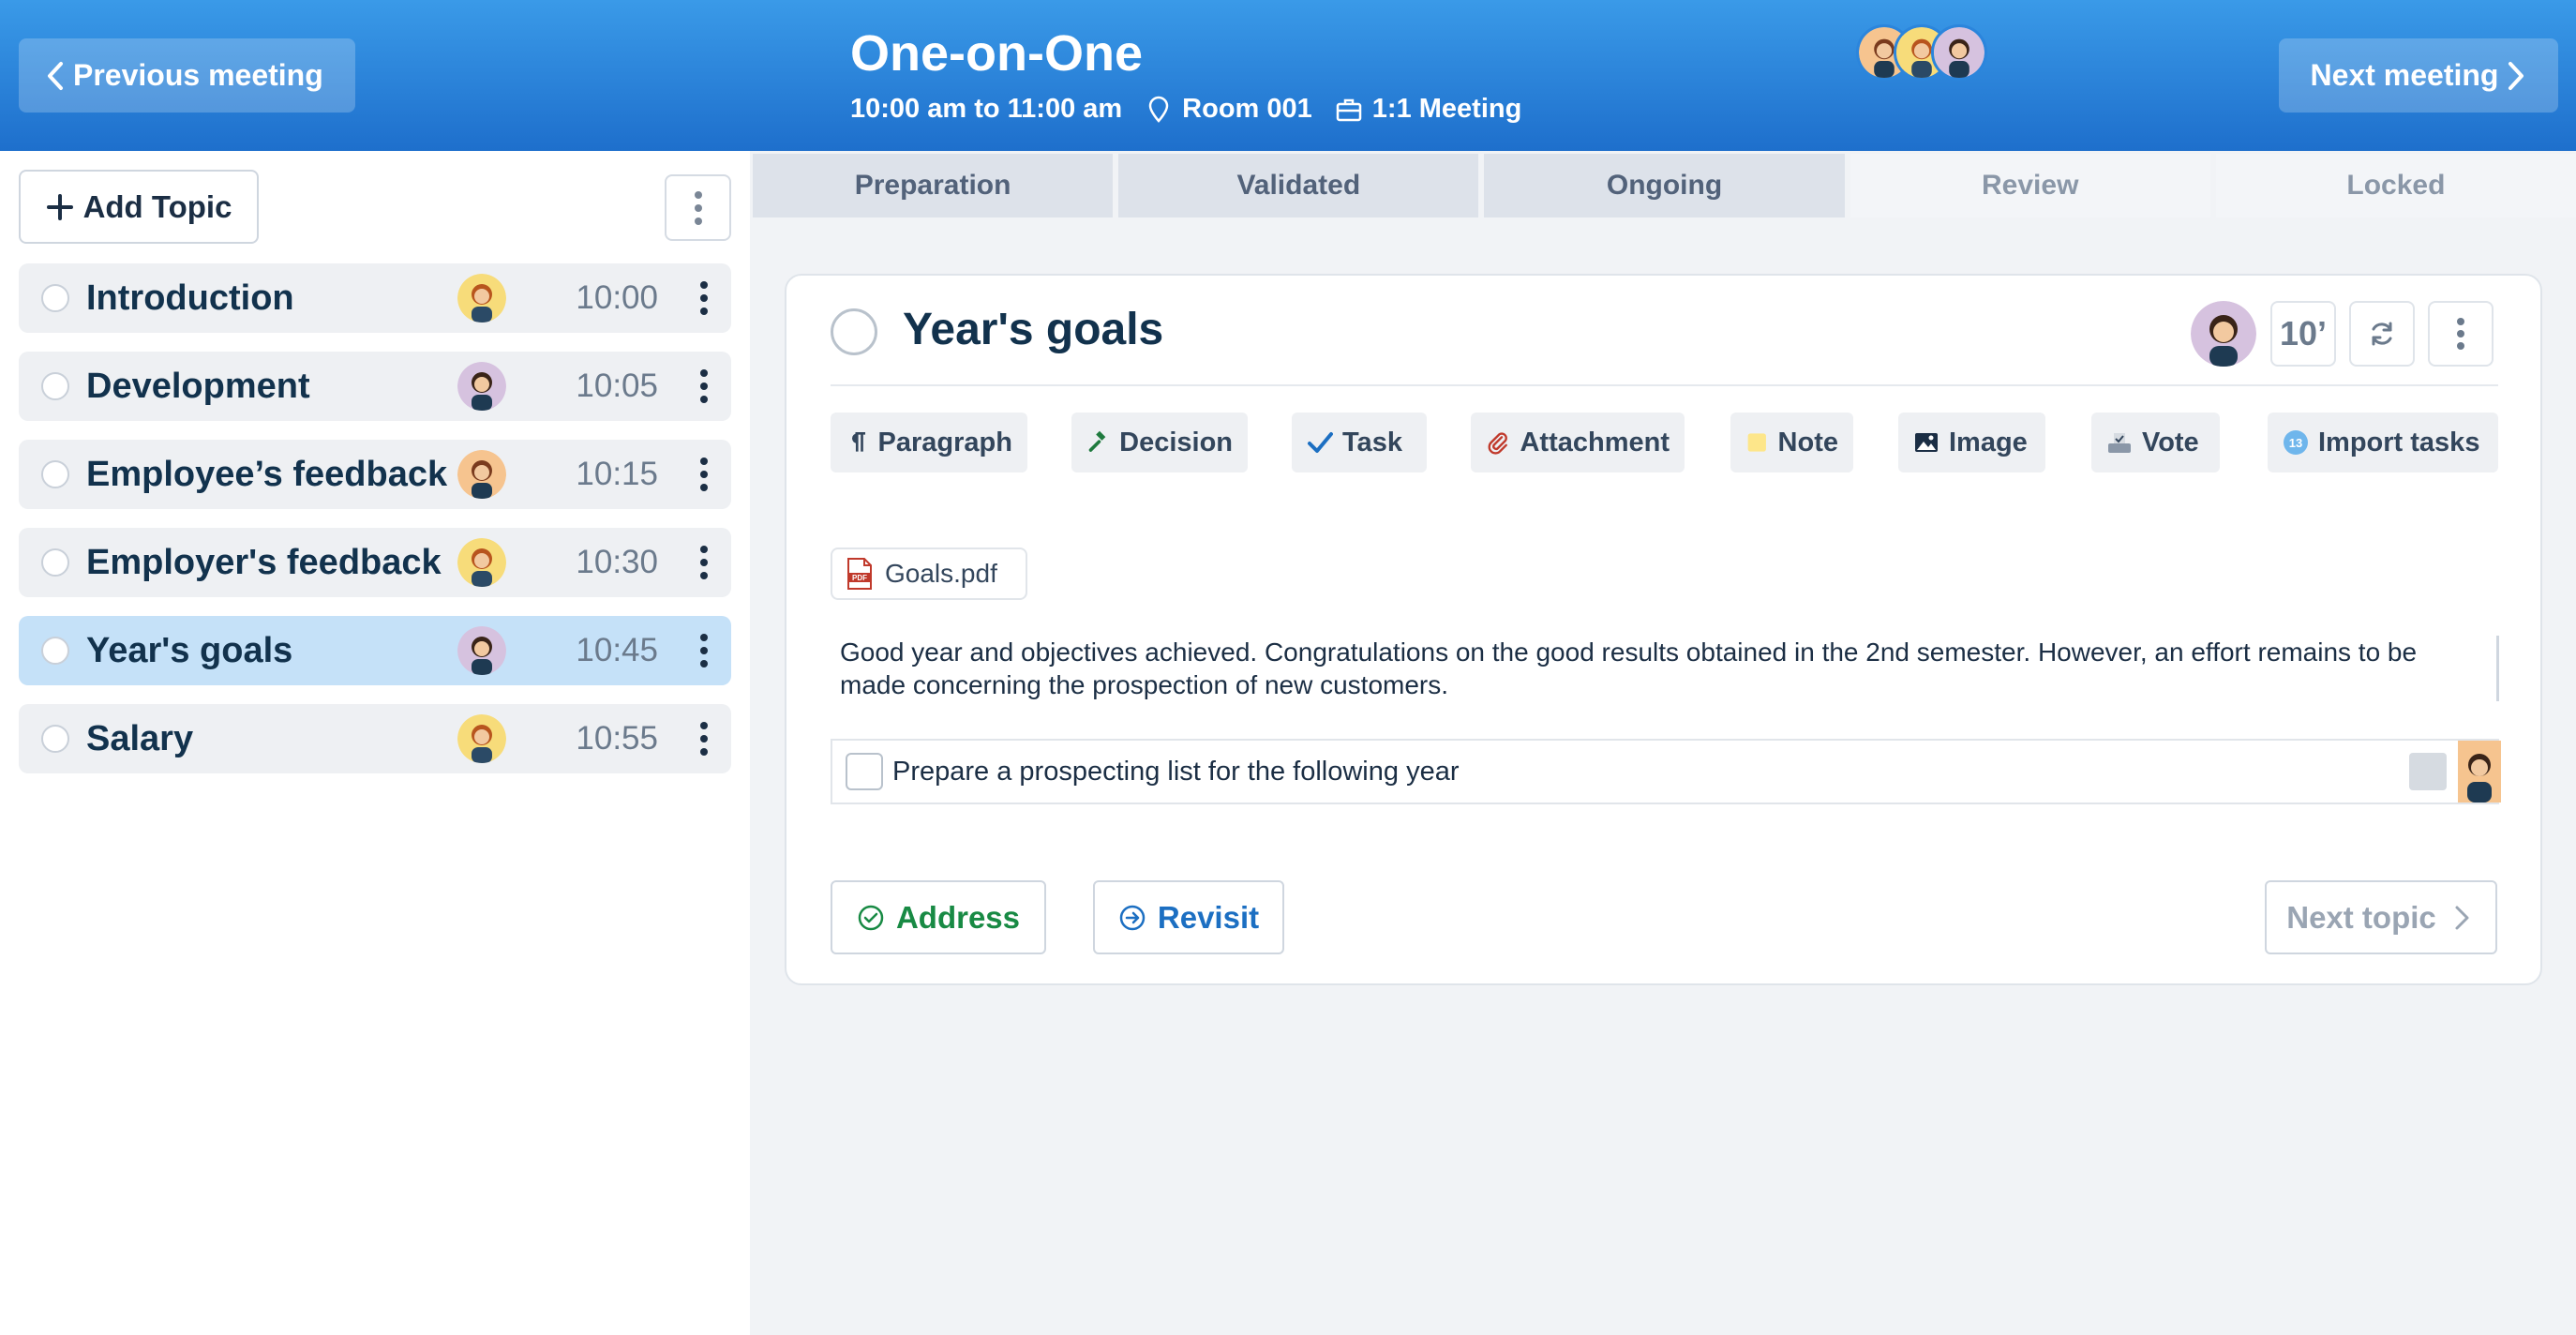 Image resolution: width=2576 pixels, height=1335 pixels. I want to click on pdf-file-icon: PDF, so click(860, 574).